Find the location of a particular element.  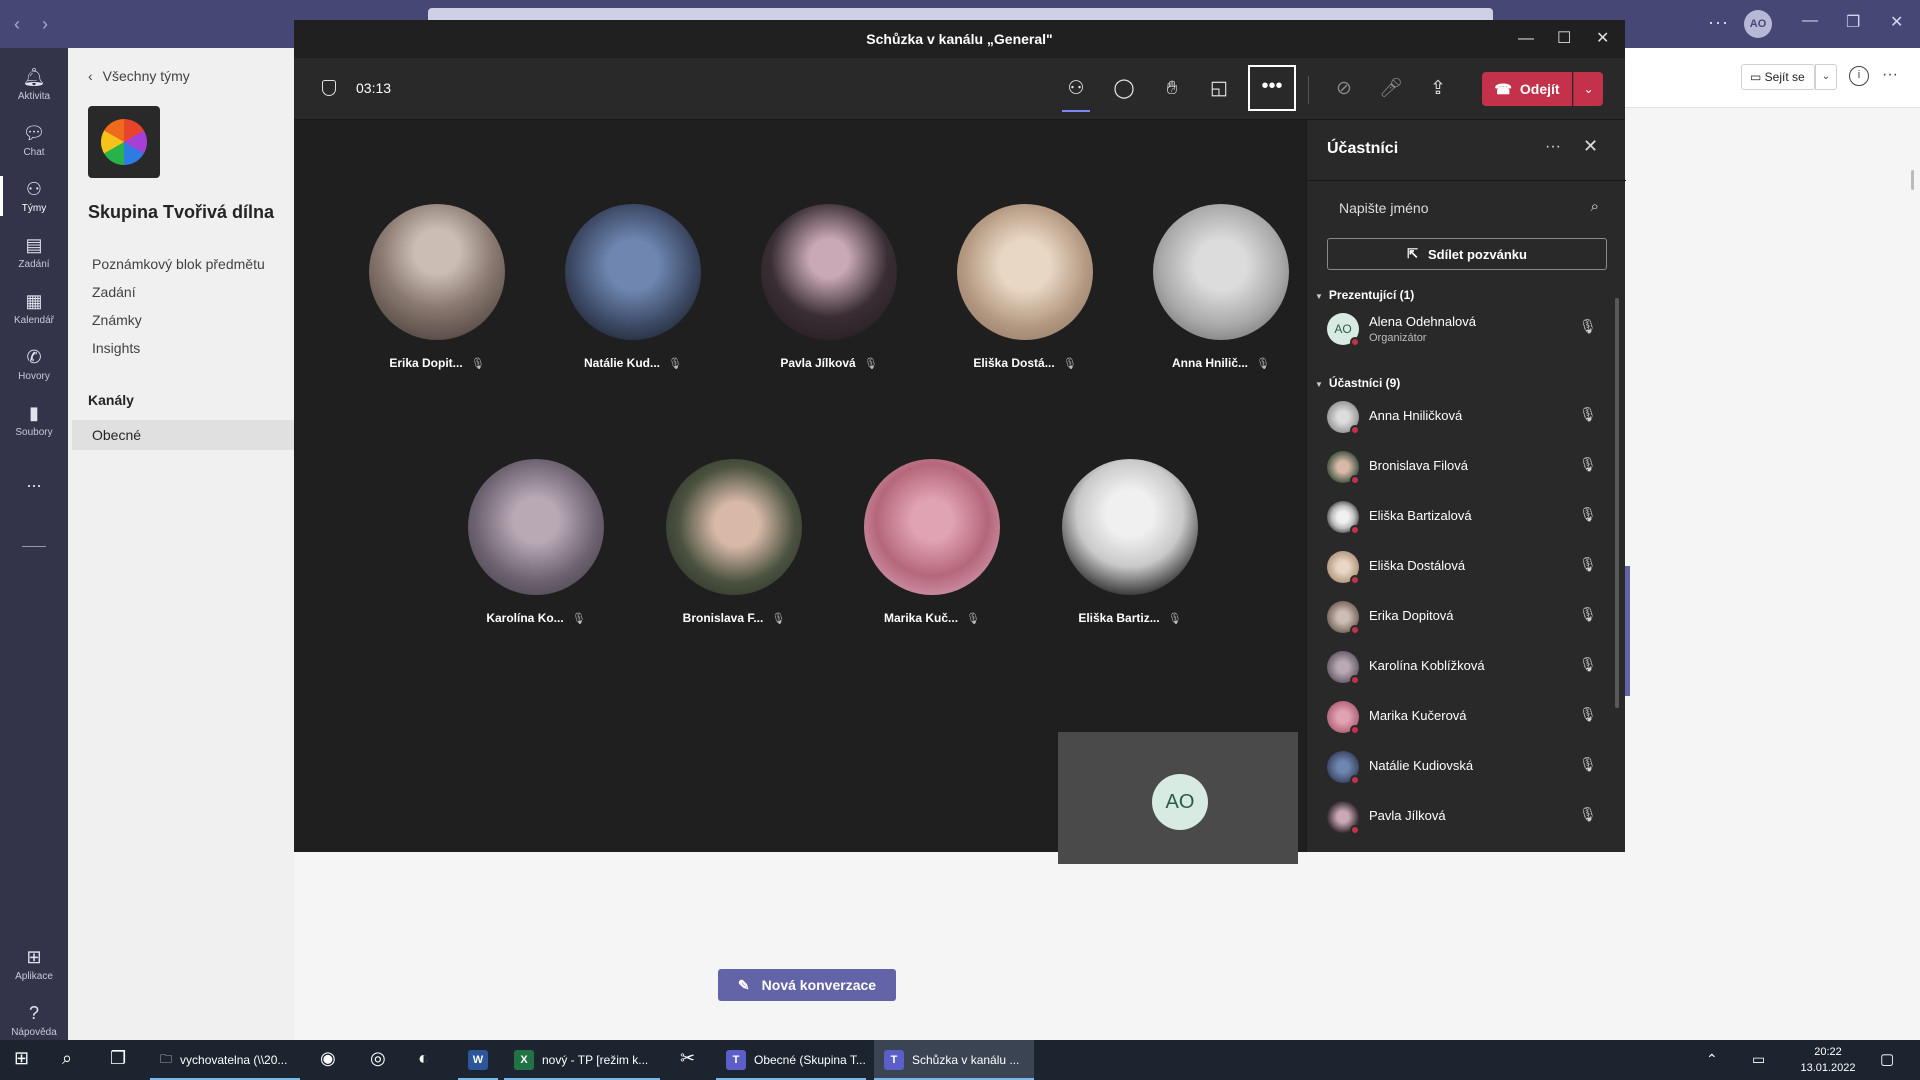

rail-calendar: ▦ Kalendář is located at coordinates (34, 308).